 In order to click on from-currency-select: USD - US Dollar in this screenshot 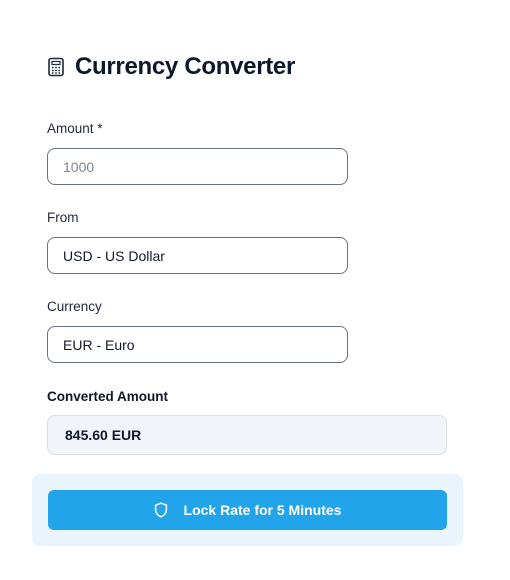, I will do `click(197, 255)`.